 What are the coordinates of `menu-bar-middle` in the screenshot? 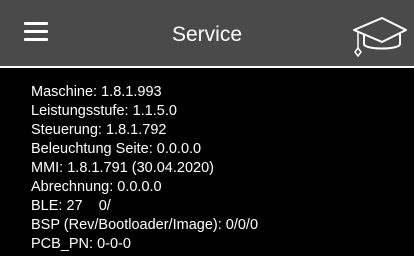 It's located at (36, 31).